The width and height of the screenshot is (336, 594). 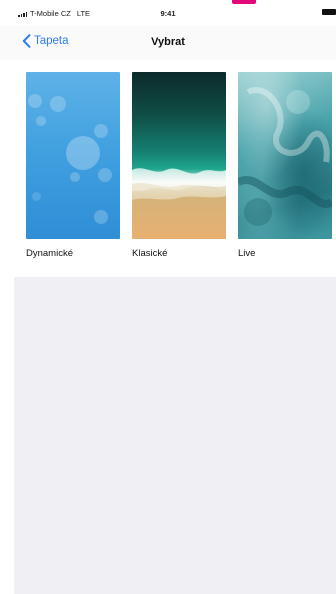 I want to click on classic-beach-wallpaper-thumbnail, so click(x=179, y=155).